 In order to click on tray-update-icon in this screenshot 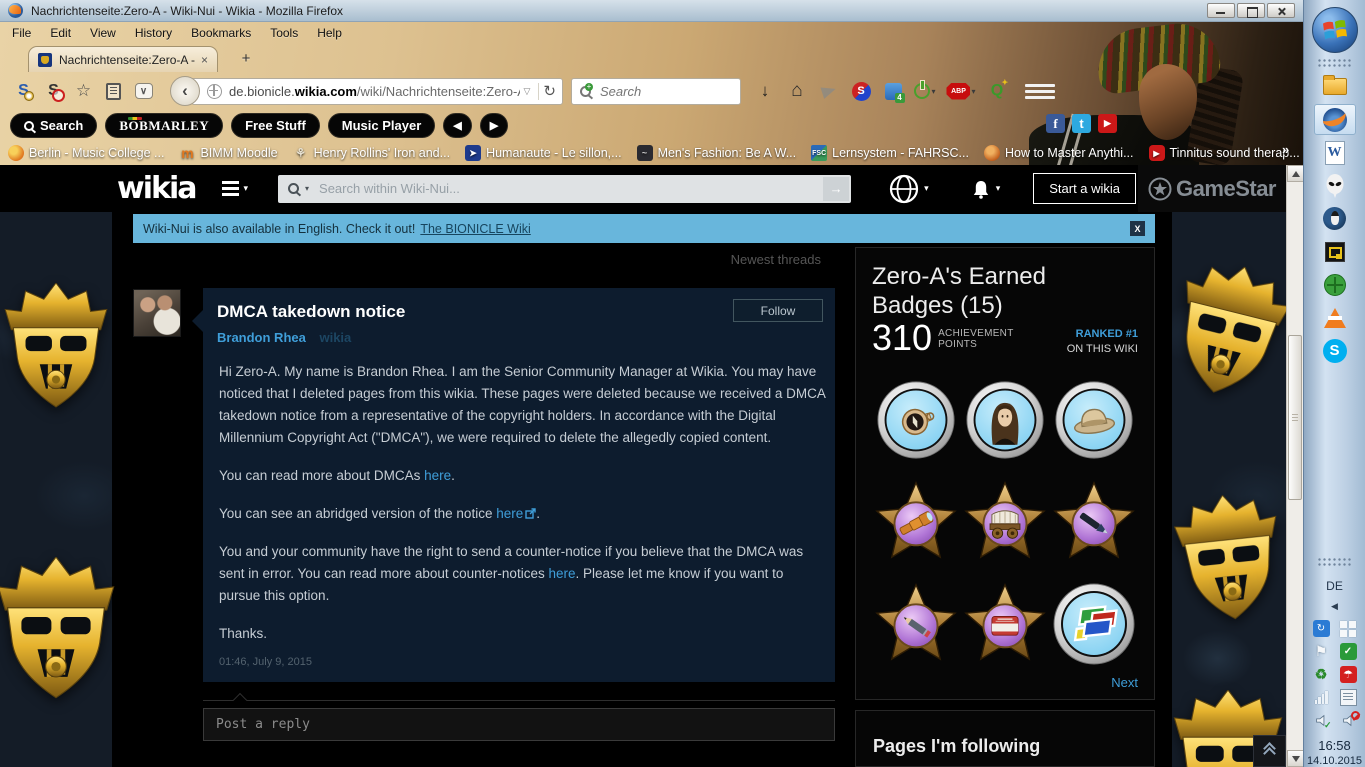, I will do `click(1321, 628)`.